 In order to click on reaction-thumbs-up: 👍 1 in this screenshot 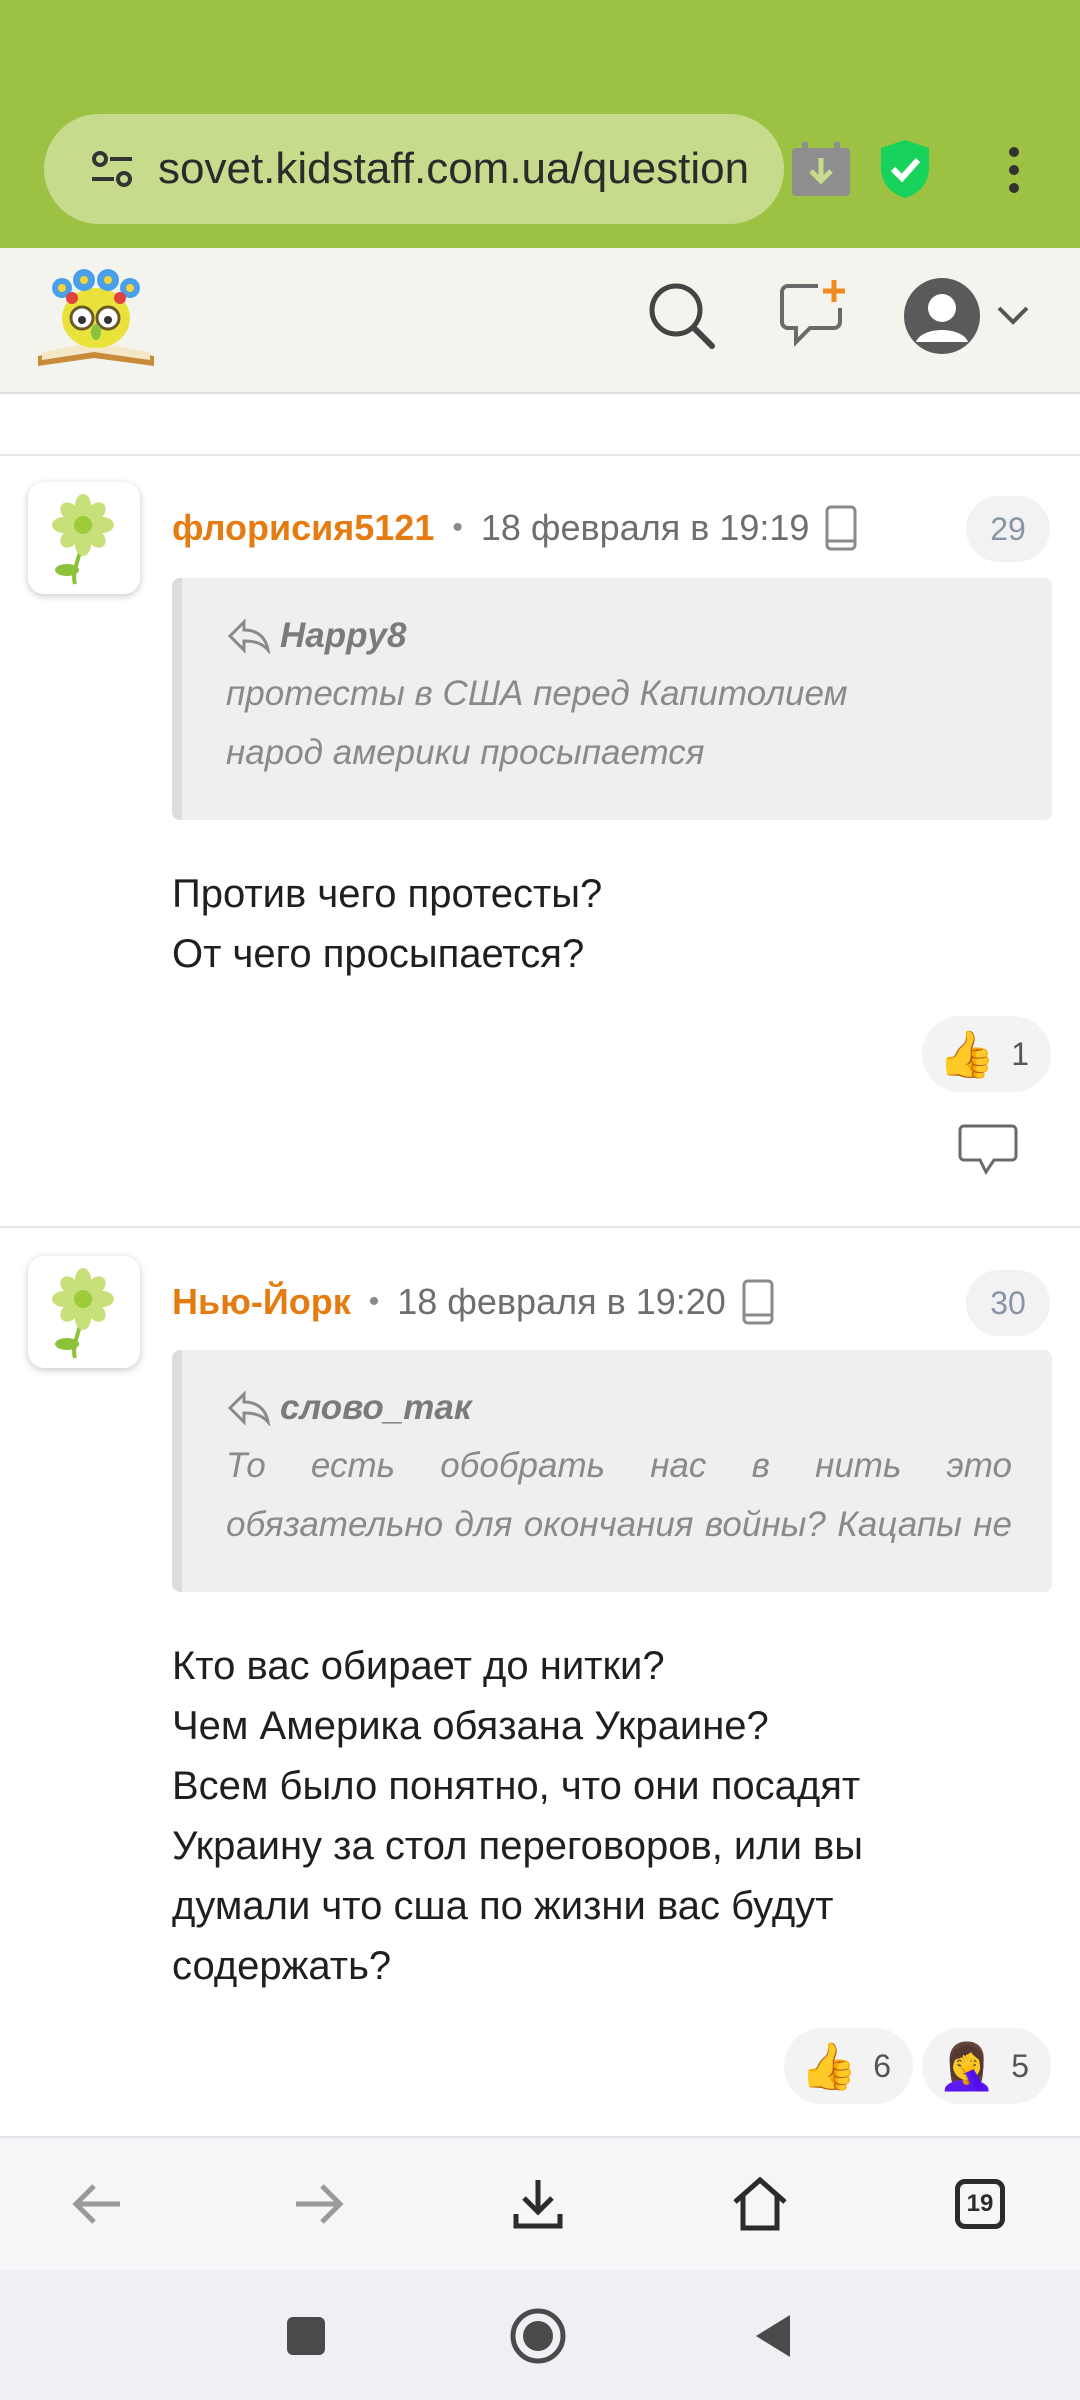, I will do `click(987, 1054)`.